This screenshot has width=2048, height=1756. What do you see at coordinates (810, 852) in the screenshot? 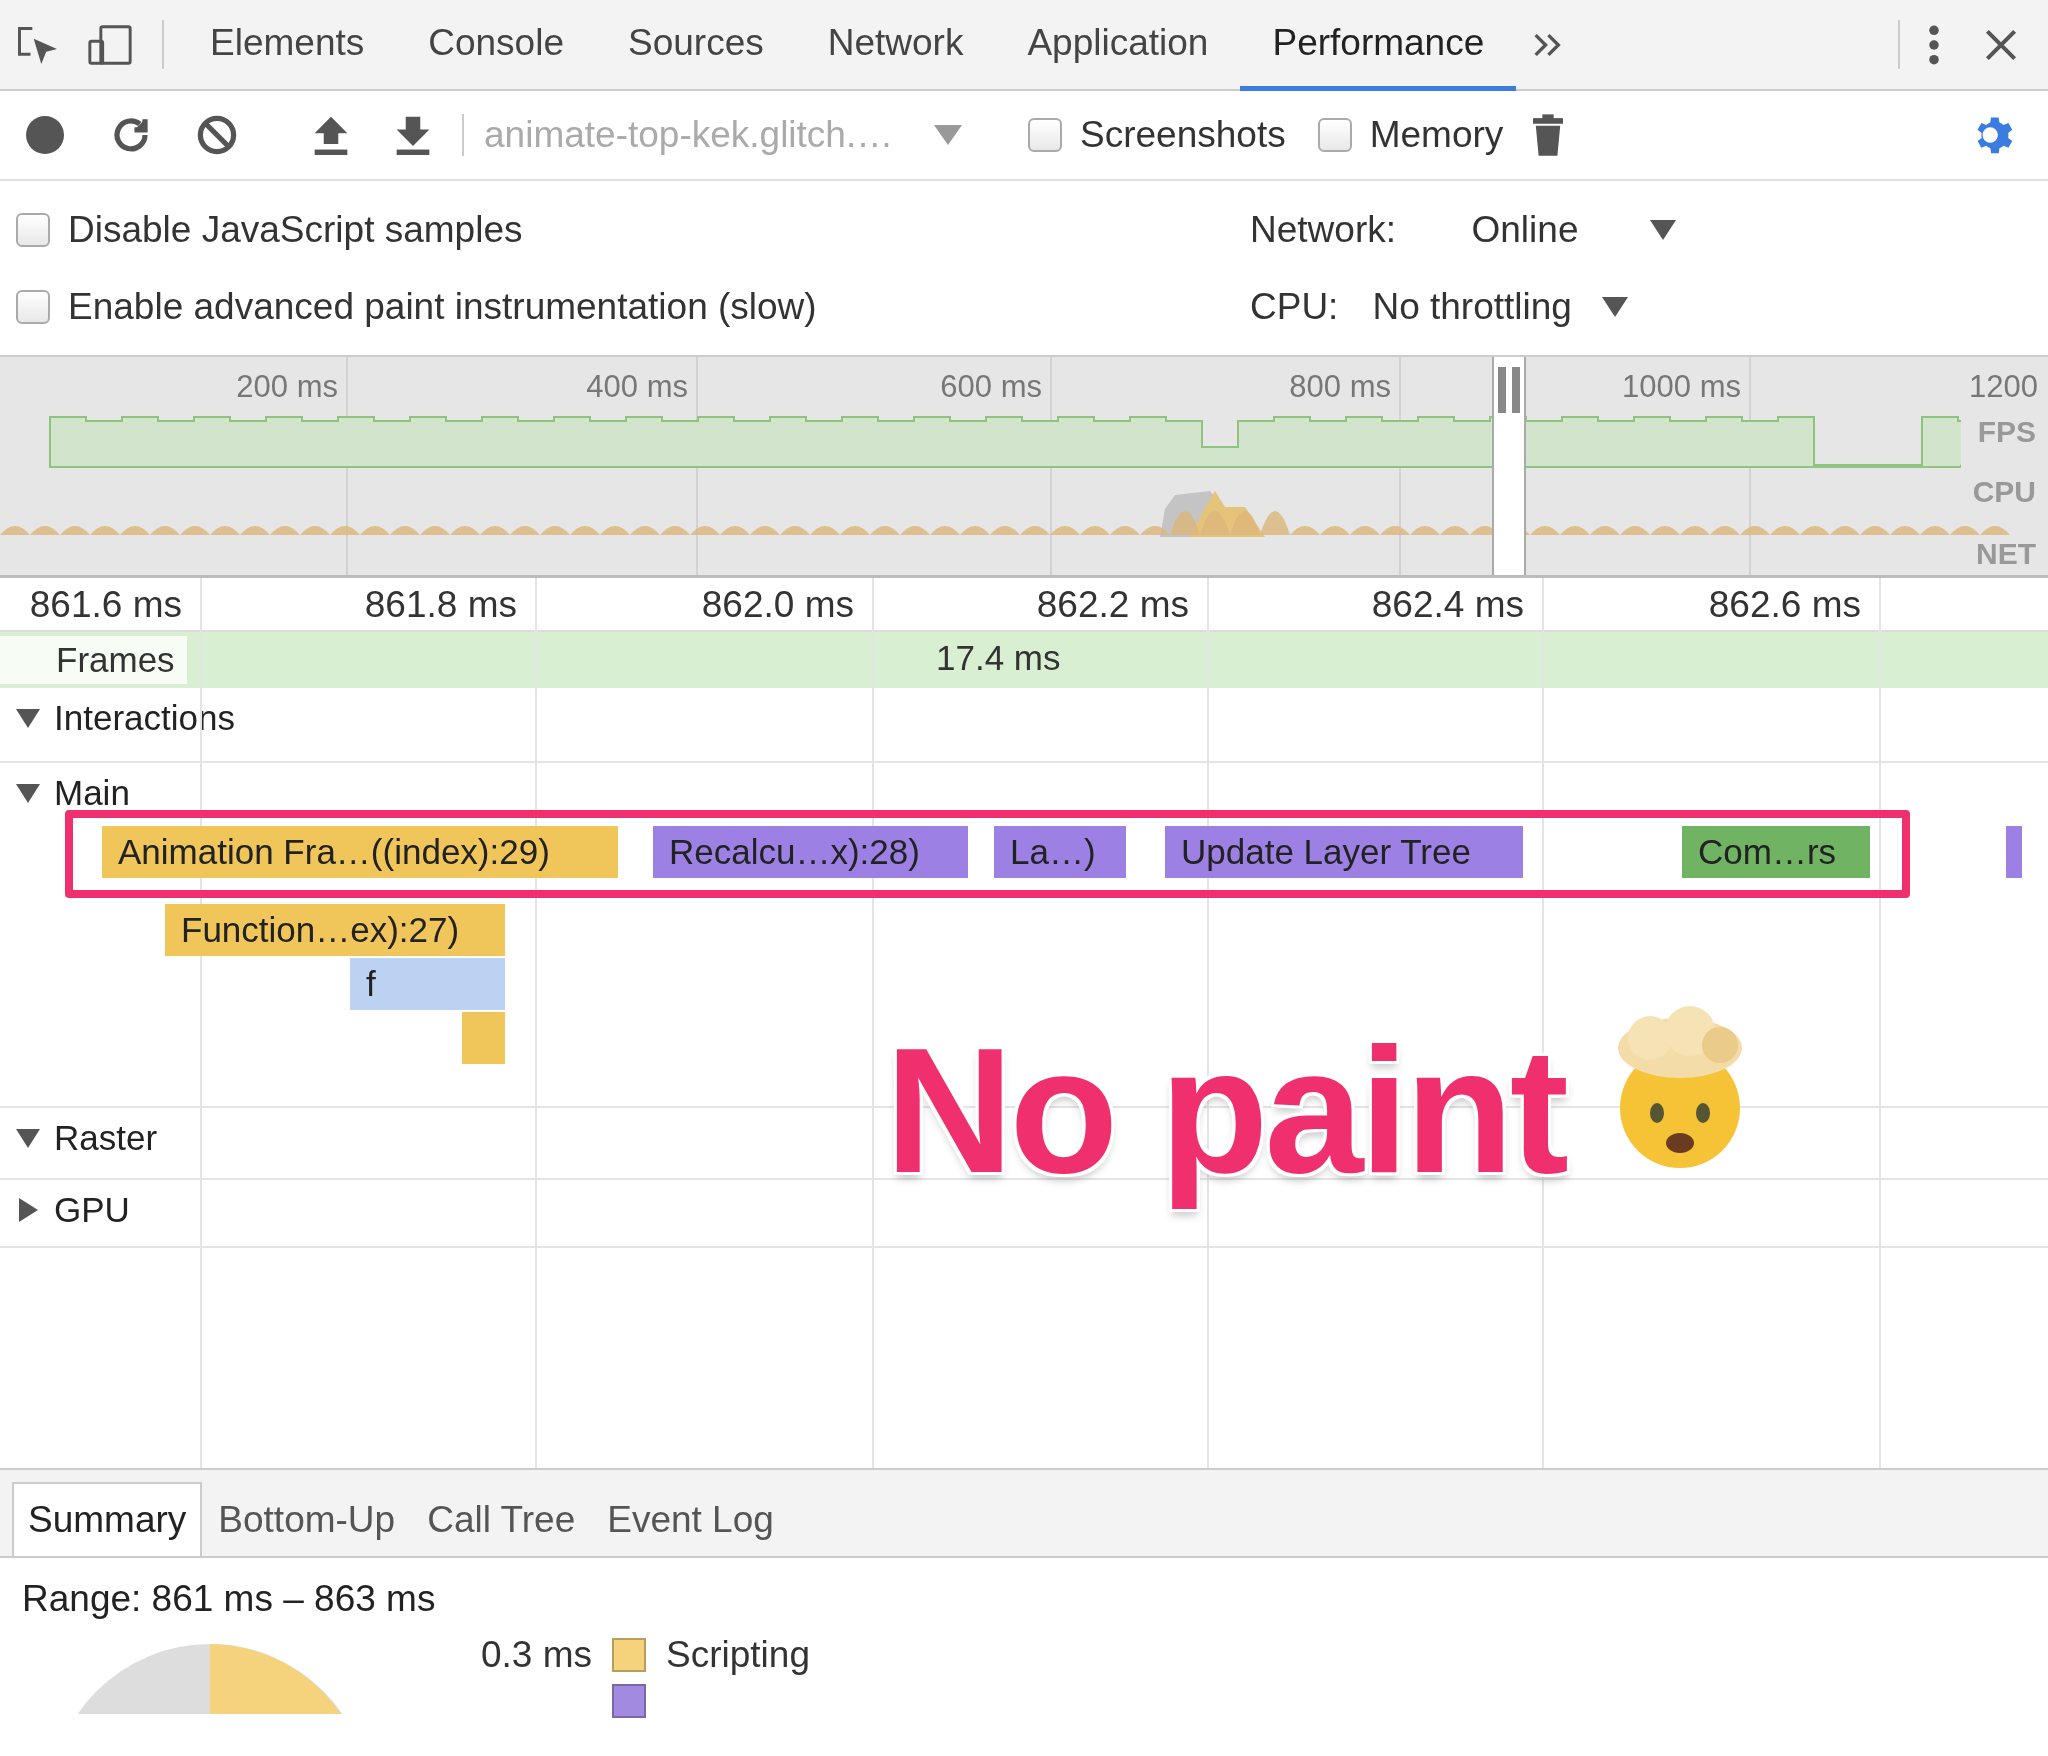
I see `event-bar: Recalcu…x):28)` at bounding box center [810, 852].